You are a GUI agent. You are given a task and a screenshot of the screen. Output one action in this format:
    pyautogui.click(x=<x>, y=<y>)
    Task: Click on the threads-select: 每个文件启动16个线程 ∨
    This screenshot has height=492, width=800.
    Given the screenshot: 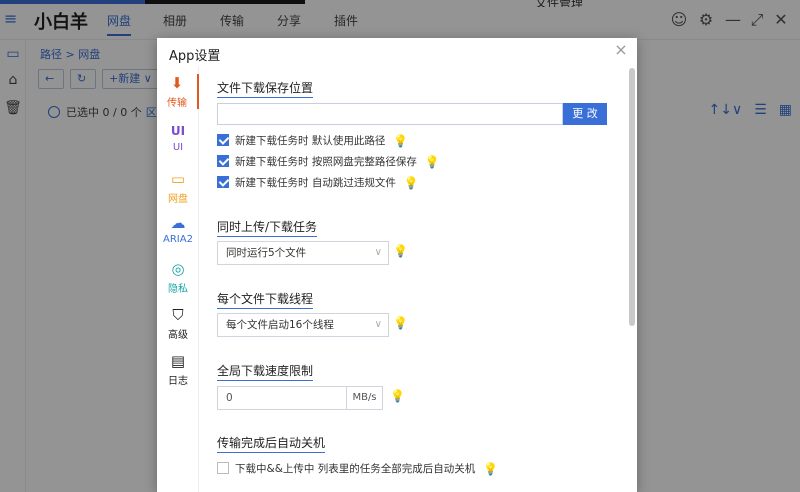 What is the action you would take?
    pyautogui.click(x=303, y=325)
    